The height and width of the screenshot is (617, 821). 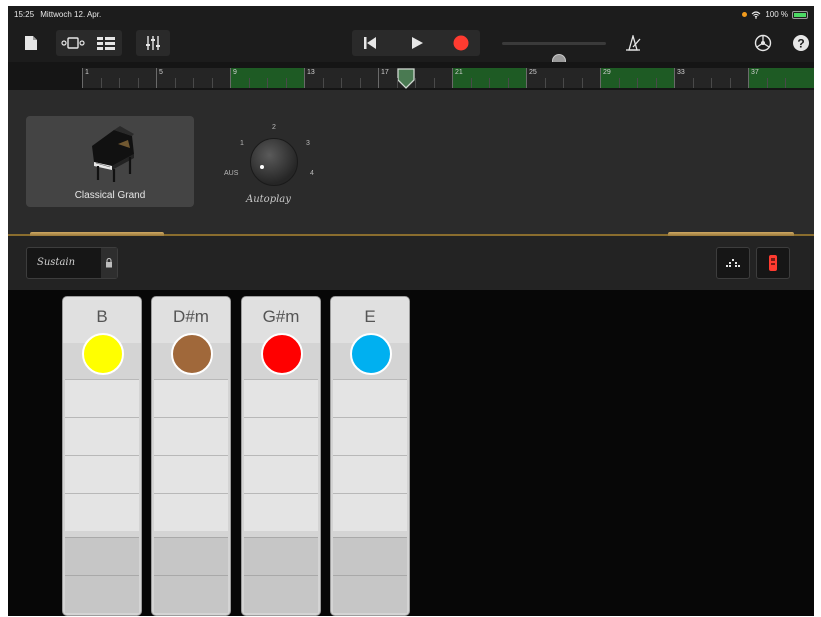 I want to click on ruler-bar-label: 1, so click(x=87, y=72).